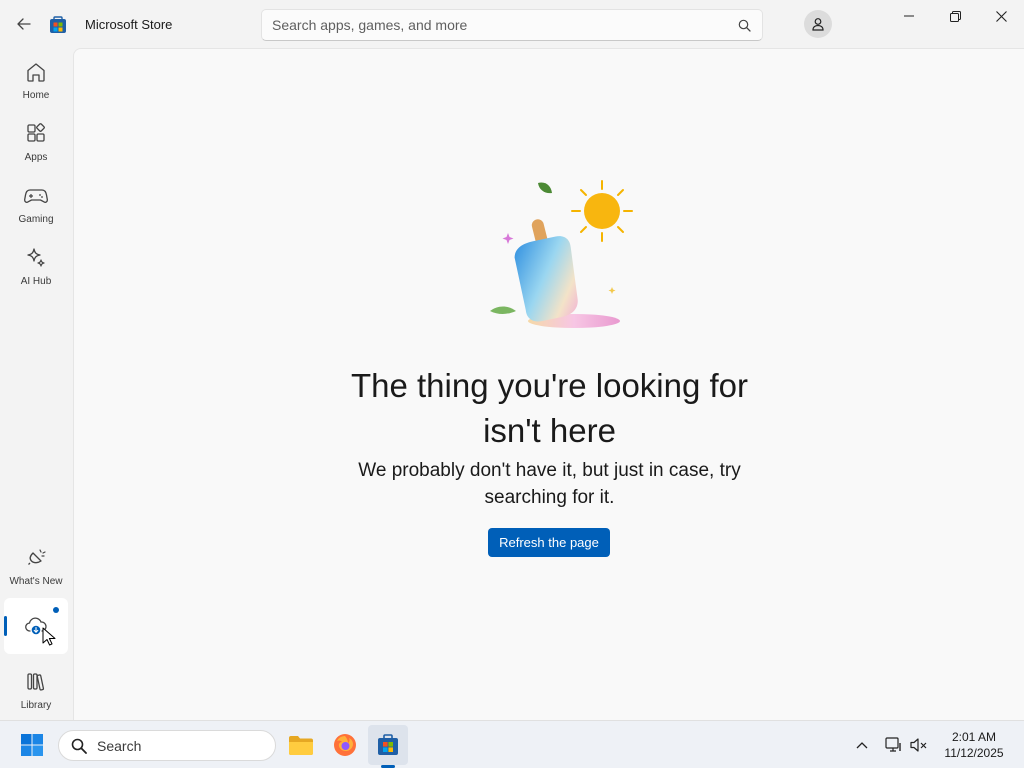 The height and width of the screenshot is (768, 1024). Describe the element at coordinates (36, 705) in the screenshot. I see `sidebar-item-label: Library` at that location.